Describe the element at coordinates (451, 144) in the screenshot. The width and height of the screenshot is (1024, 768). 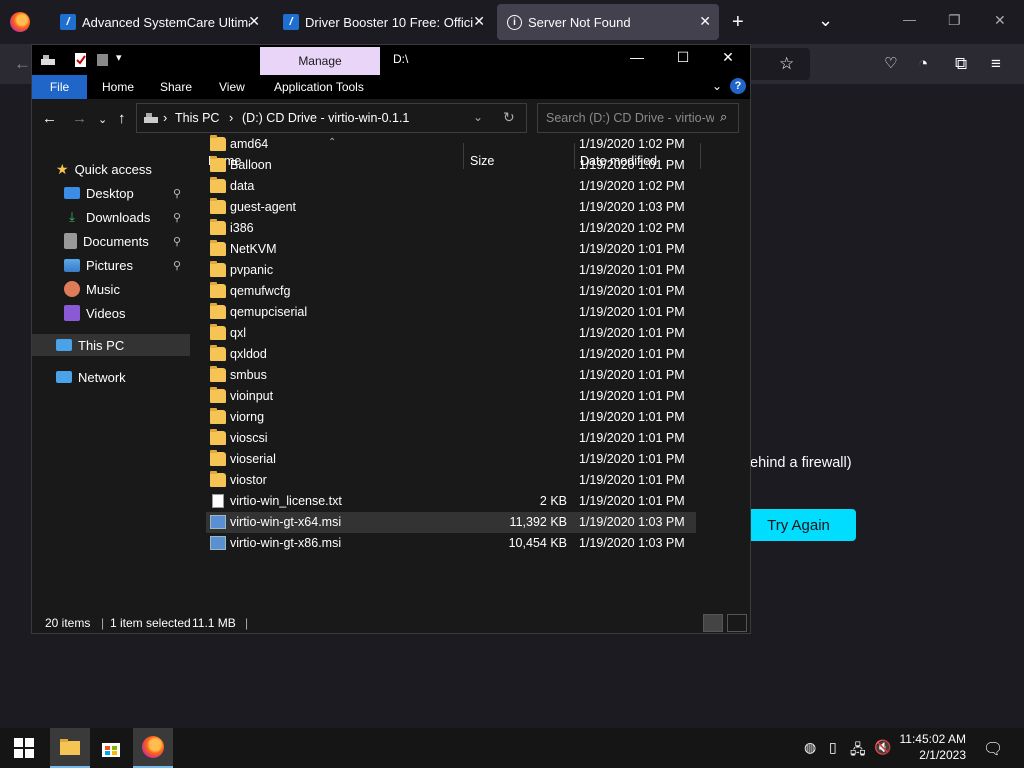
I see `file-row: amd64 1/19/2020 1:02 PM` at that location.